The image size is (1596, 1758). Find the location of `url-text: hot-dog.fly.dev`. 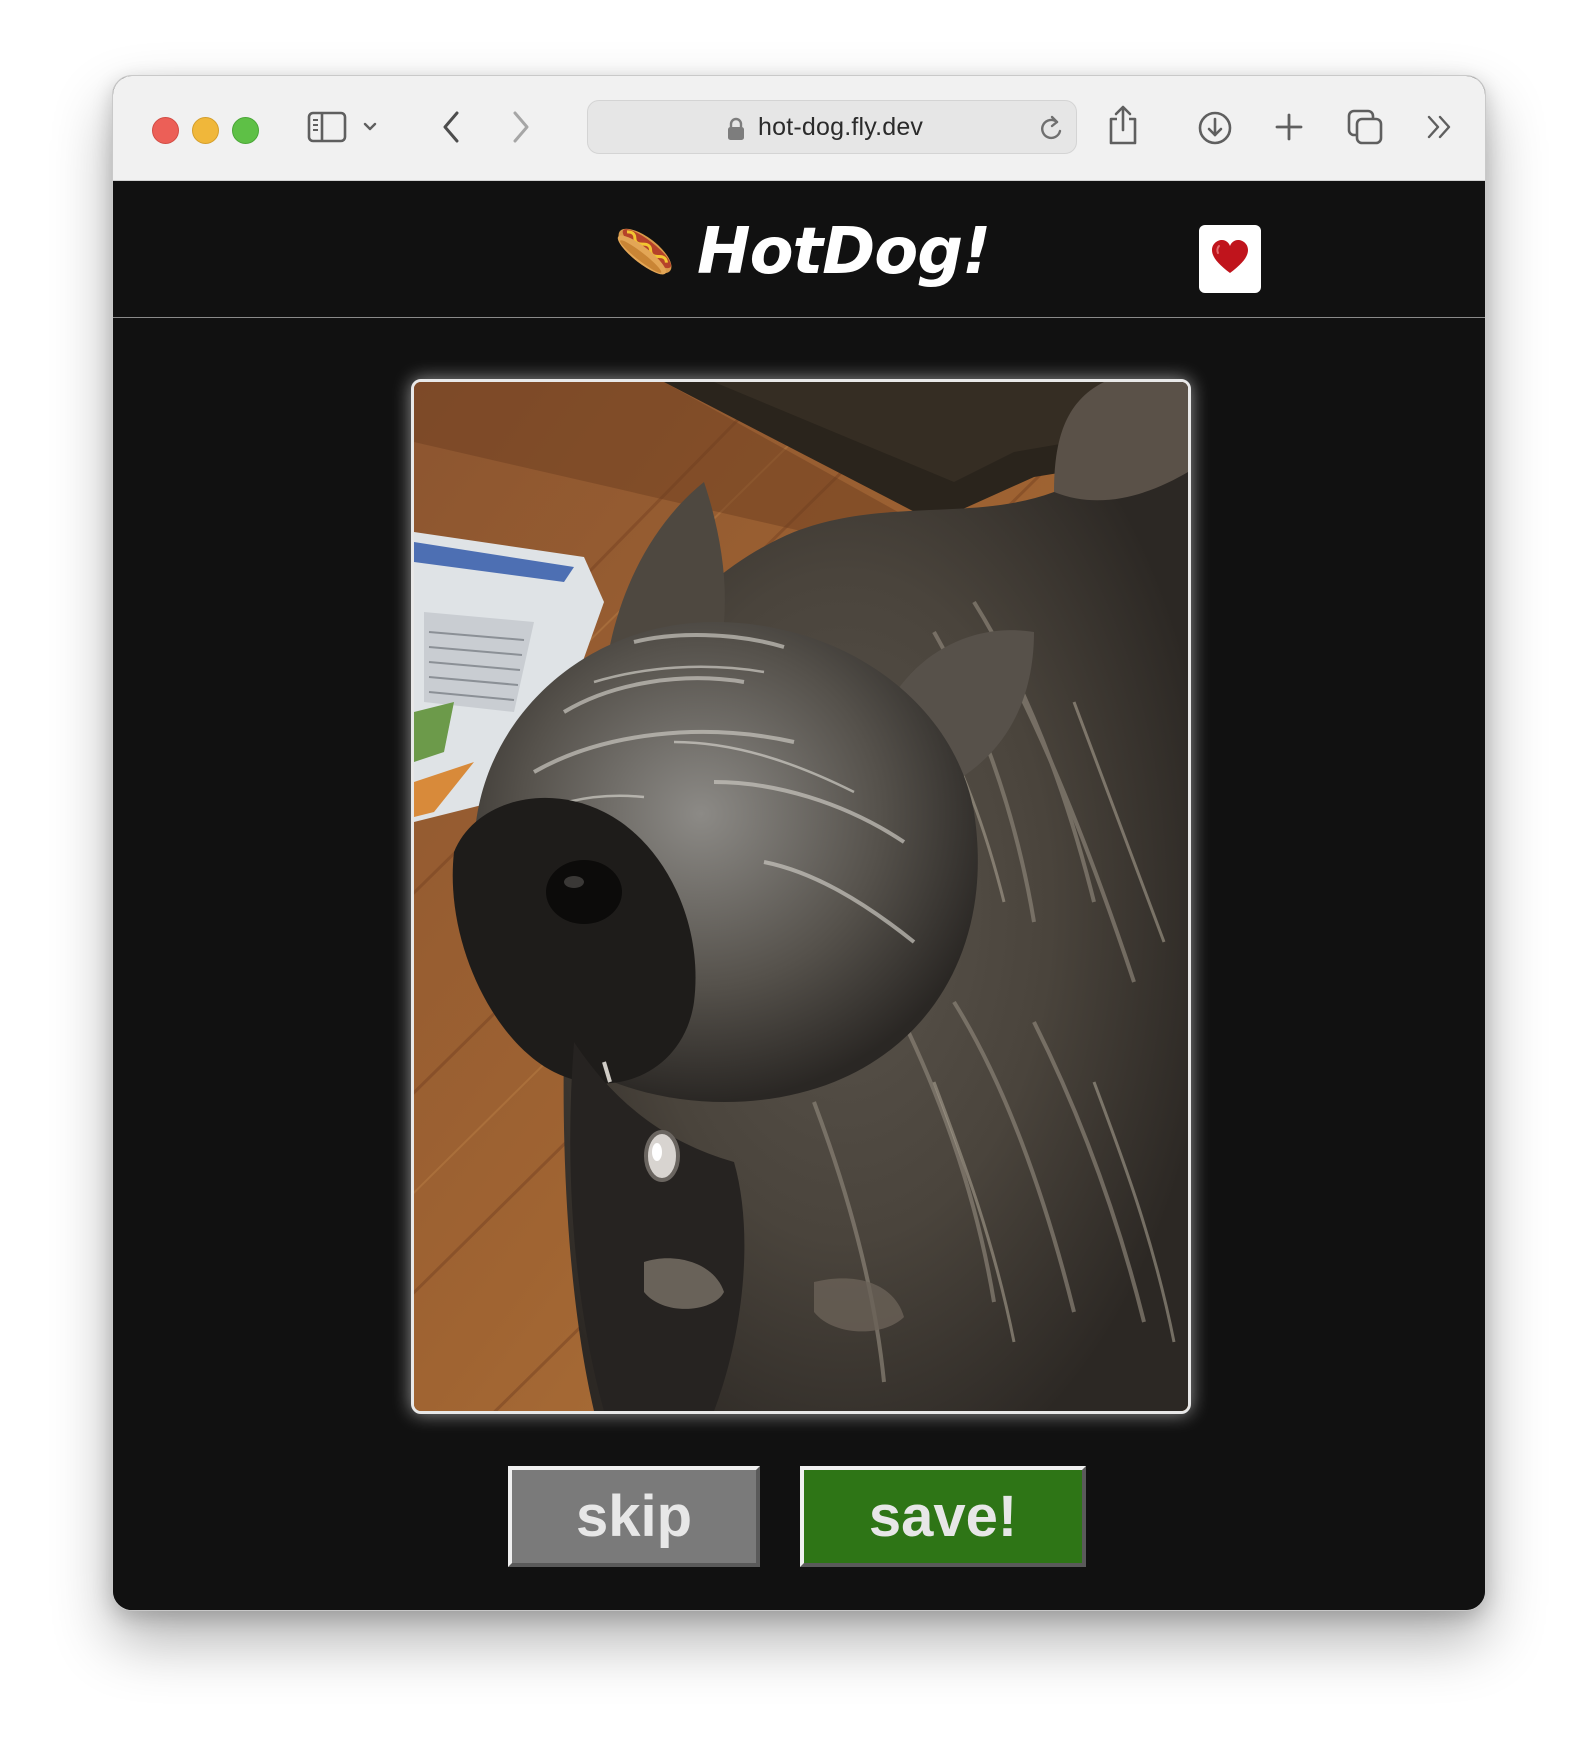

url-text: hot-dog.fly.dev is located at coordinates (841, 127).